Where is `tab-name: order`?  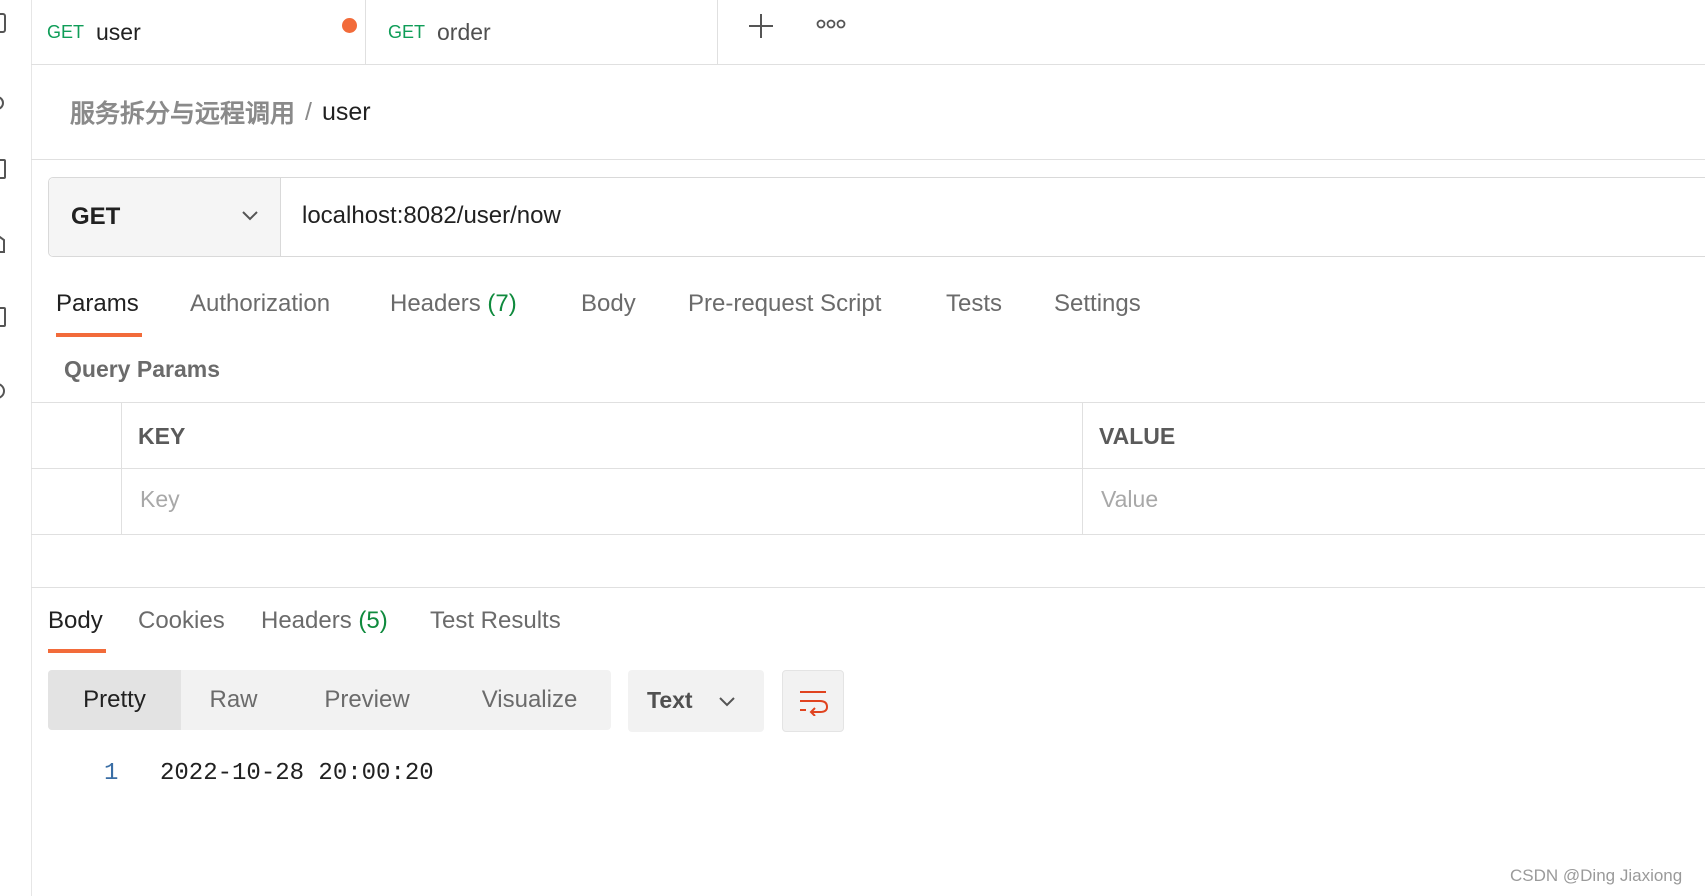 tab-name: order is located at coordinates (464, 31).